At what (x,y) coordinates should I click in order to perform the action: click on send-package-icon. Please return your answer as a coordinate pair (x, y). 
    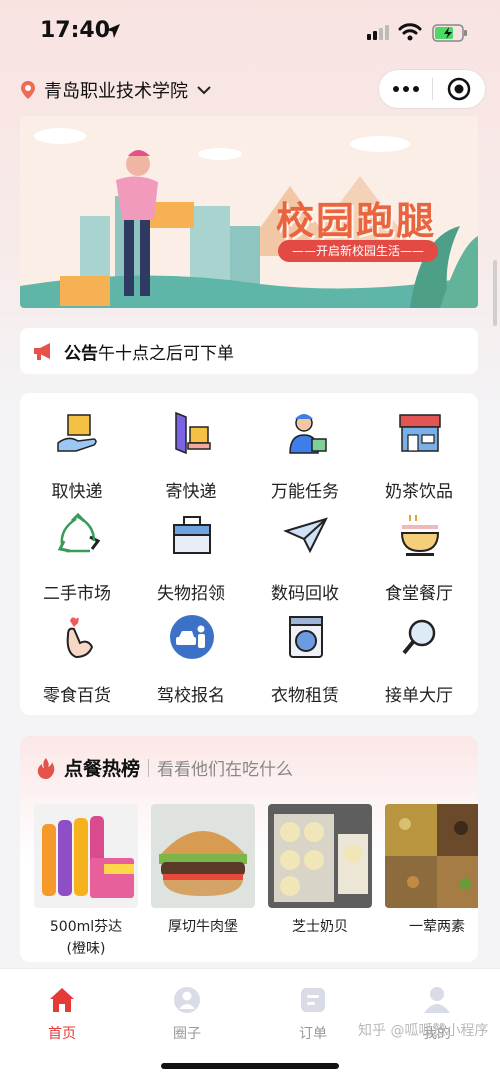
    Looking at the image, I should click on (193, 433).